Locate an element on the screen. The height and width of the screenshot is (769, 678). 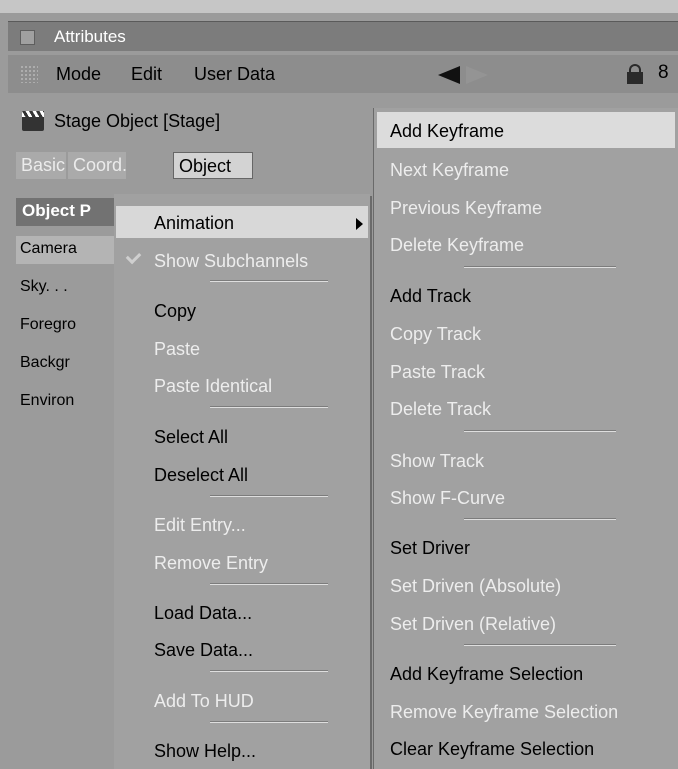
object-title: Stage Object [Stage] is located at coordinates (137, 121).